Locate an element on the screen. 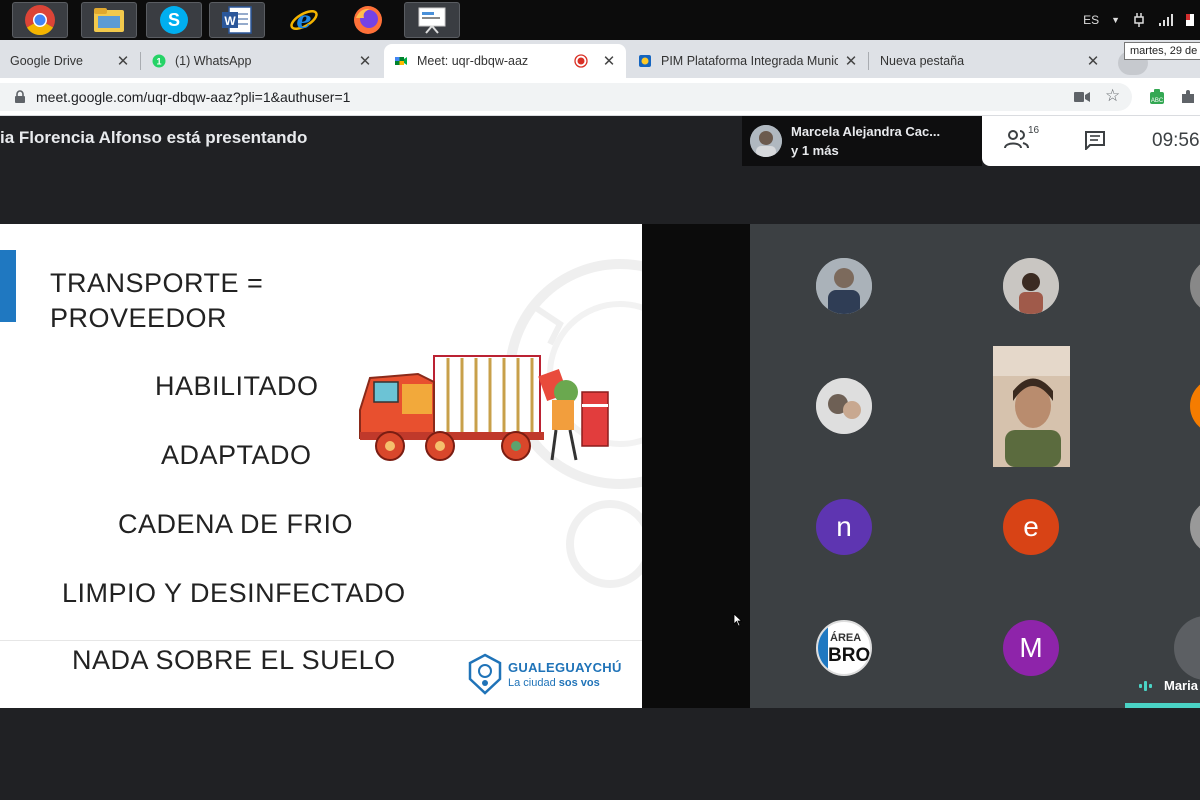  avatar is located at coordinates (766, 141).